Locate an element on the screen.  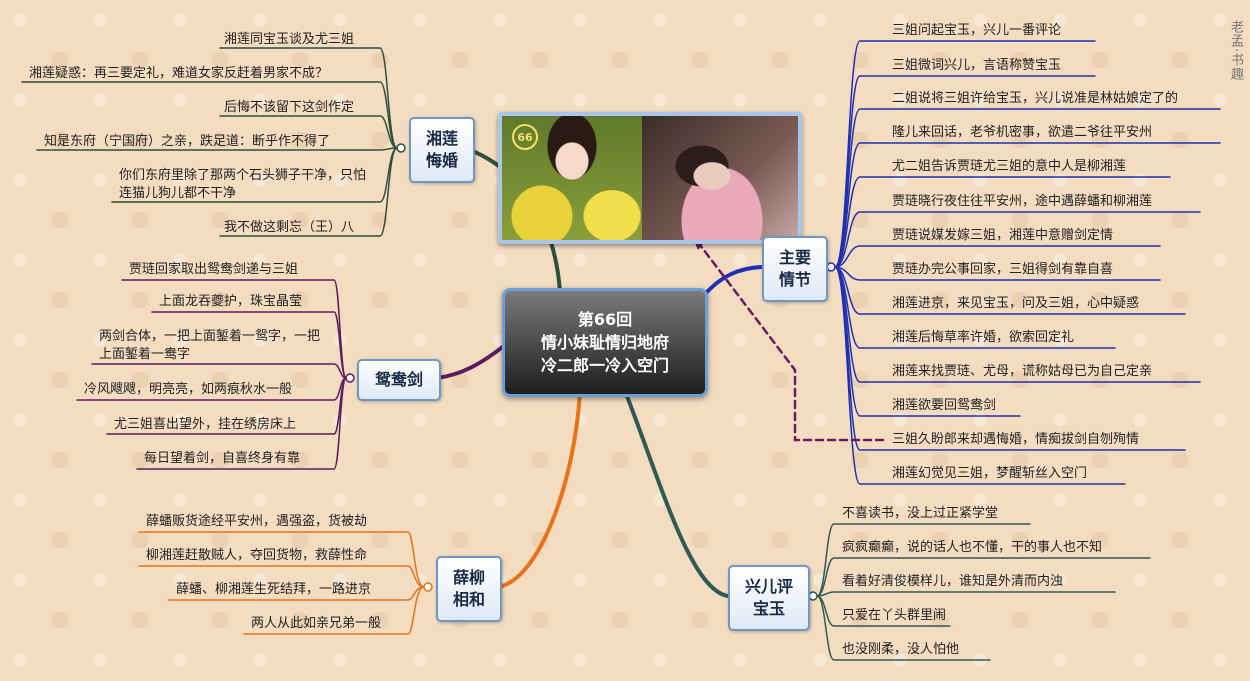
leaf-zhuyao-8: 贾琏办完公事回家，三姐得剑有靠自喜 is located at coordinates (1003, 269).